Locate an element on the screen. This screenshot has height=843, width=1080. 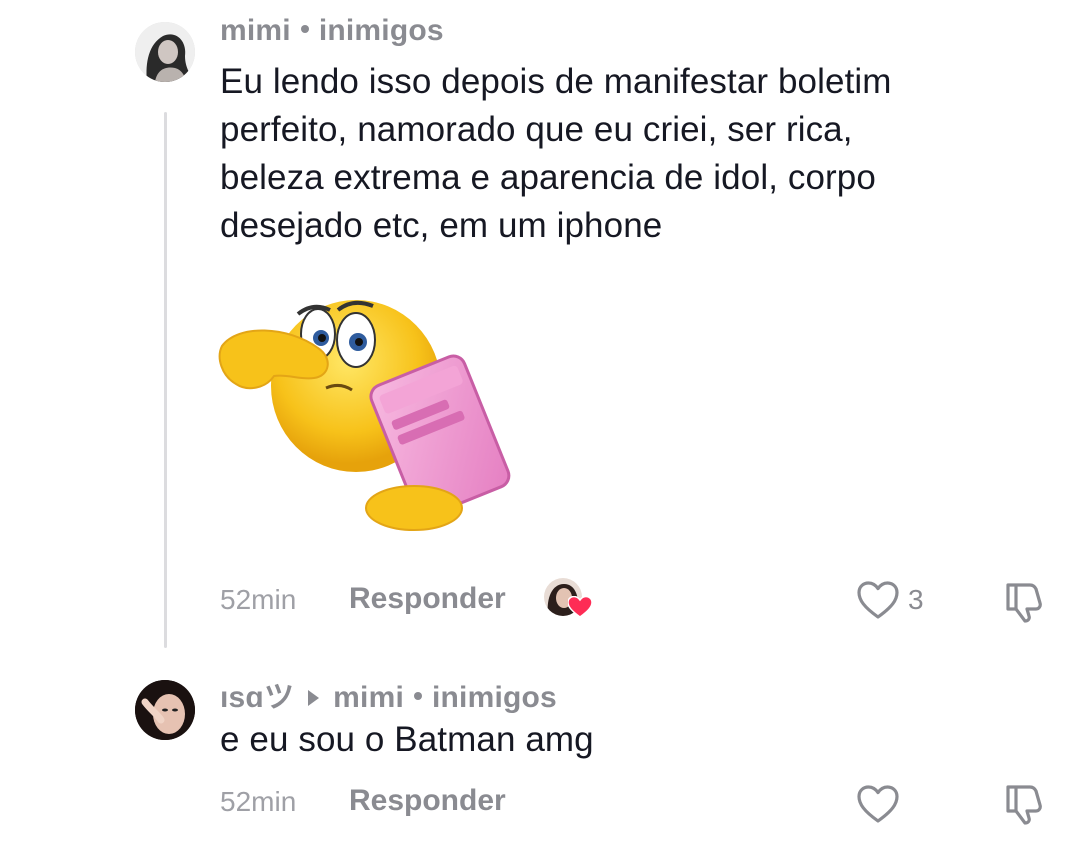
reply-to-name: mimi is located at coordinates (368, 697).